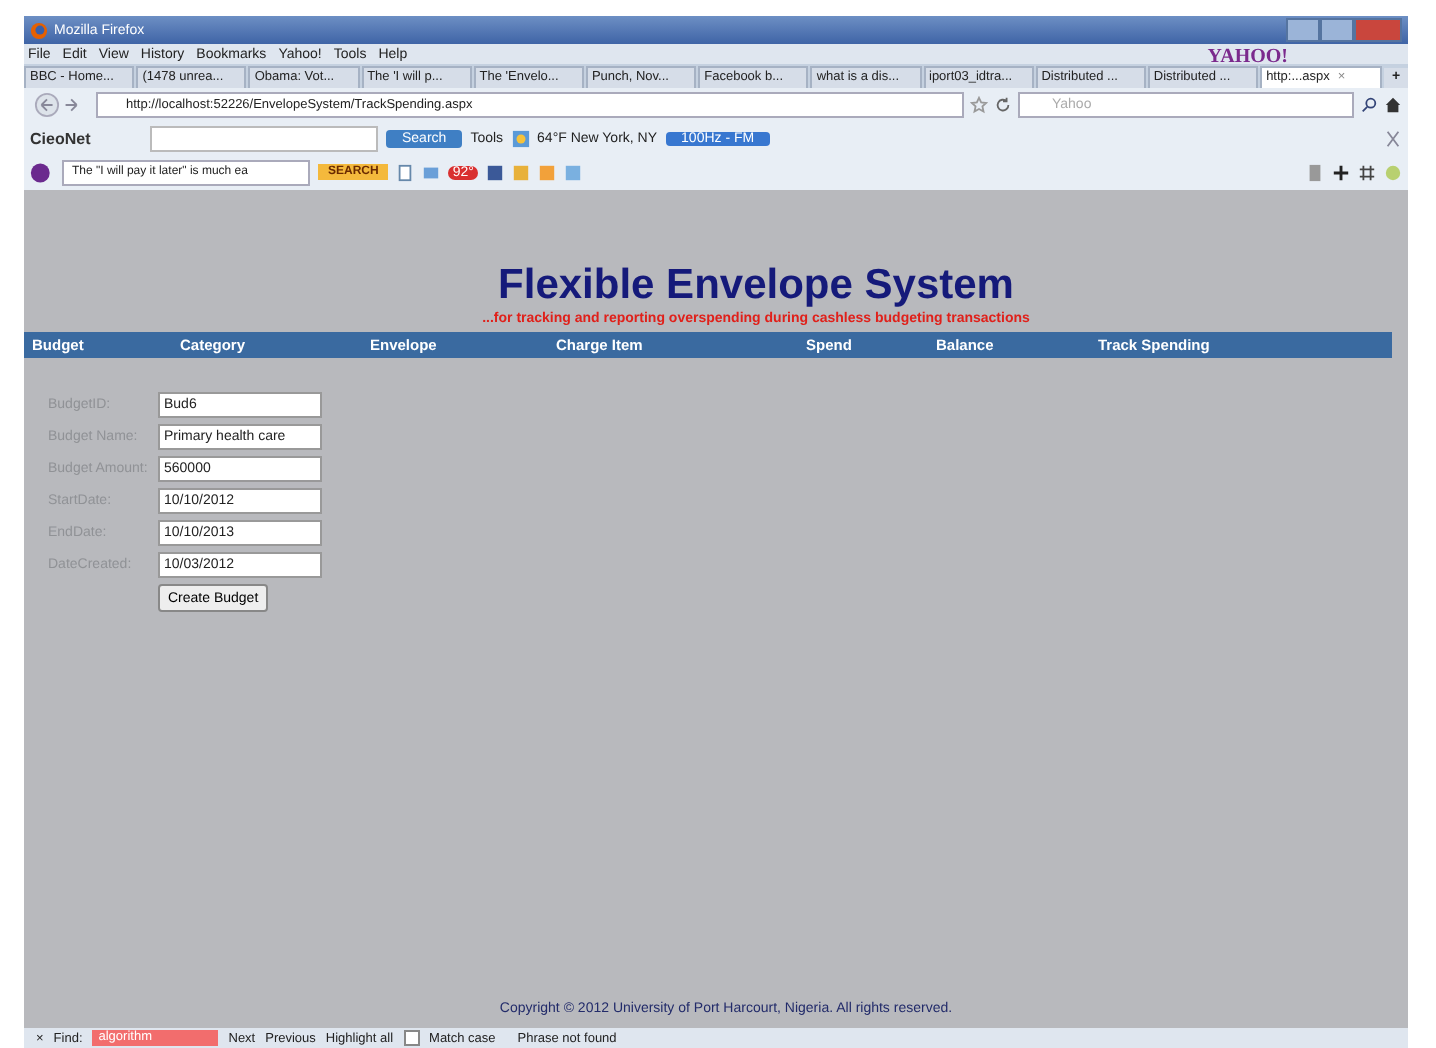  I want to click on toolbar-brand: CieoNet, so click(61, 138).